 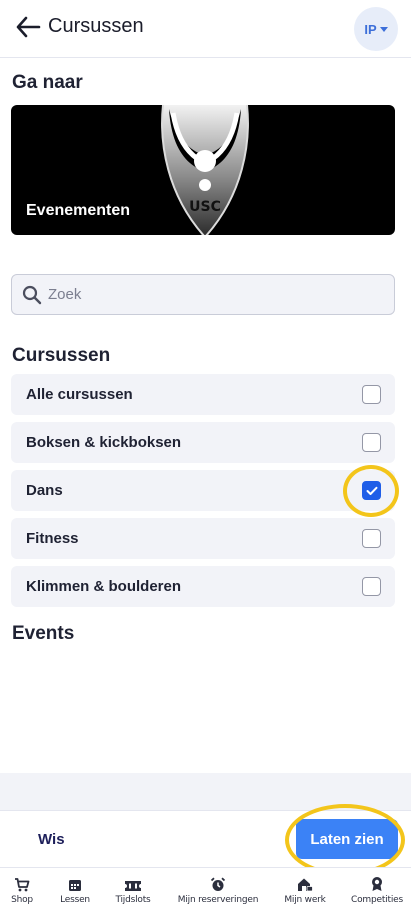 What do you see at coordinates (377, 900) in the screenshot?
I see `tab-label: Competities` at bounding box center [377, 900].